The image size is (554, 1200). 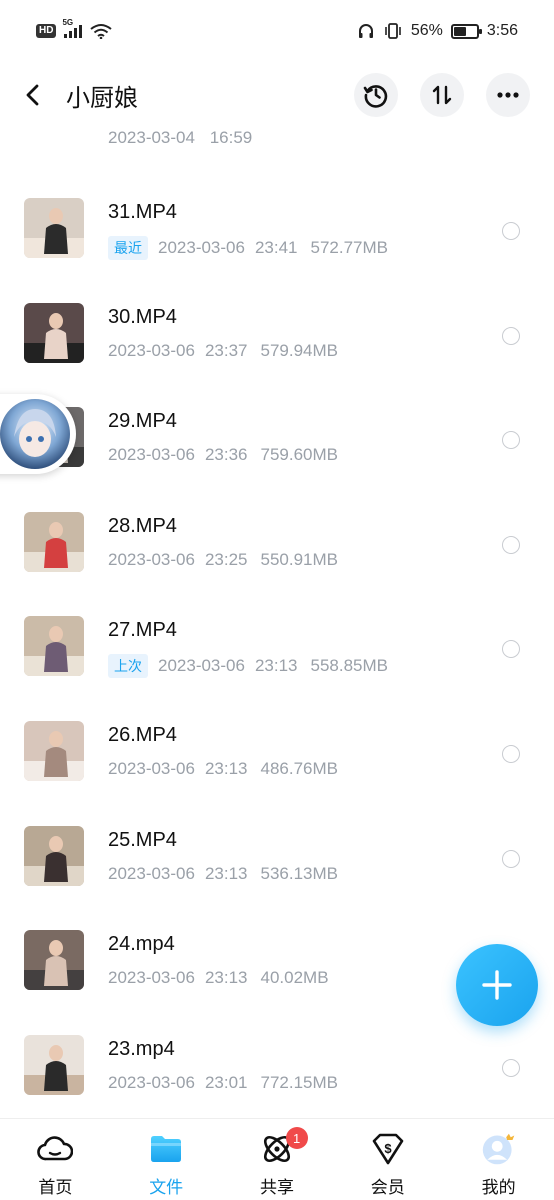 I want to click on file-tag: 上次, so click(x=128, y=666).